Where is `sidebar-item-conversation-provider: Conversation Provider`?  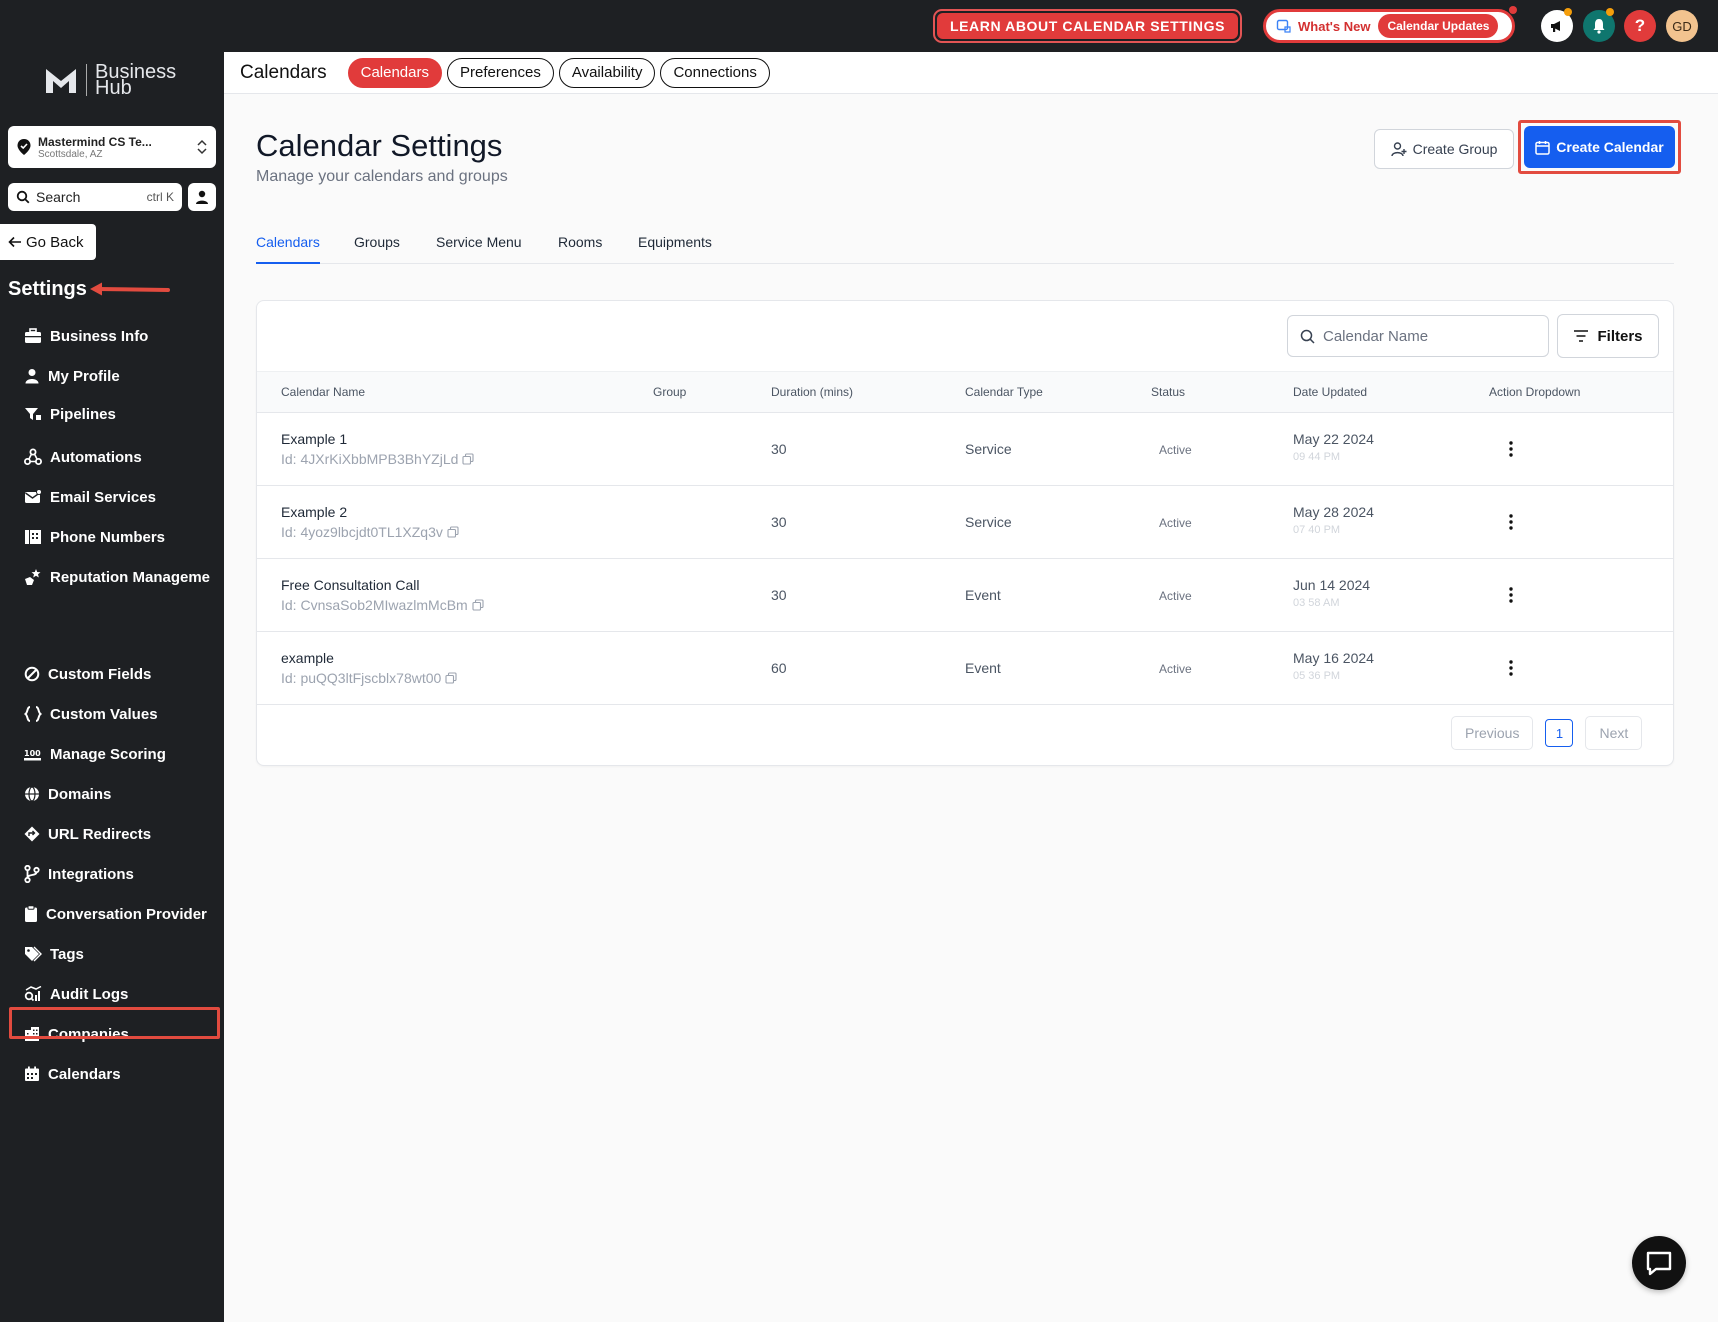 sidebar-item-conversation-provider: Conversation Provider is located at coordinates (122, 914).